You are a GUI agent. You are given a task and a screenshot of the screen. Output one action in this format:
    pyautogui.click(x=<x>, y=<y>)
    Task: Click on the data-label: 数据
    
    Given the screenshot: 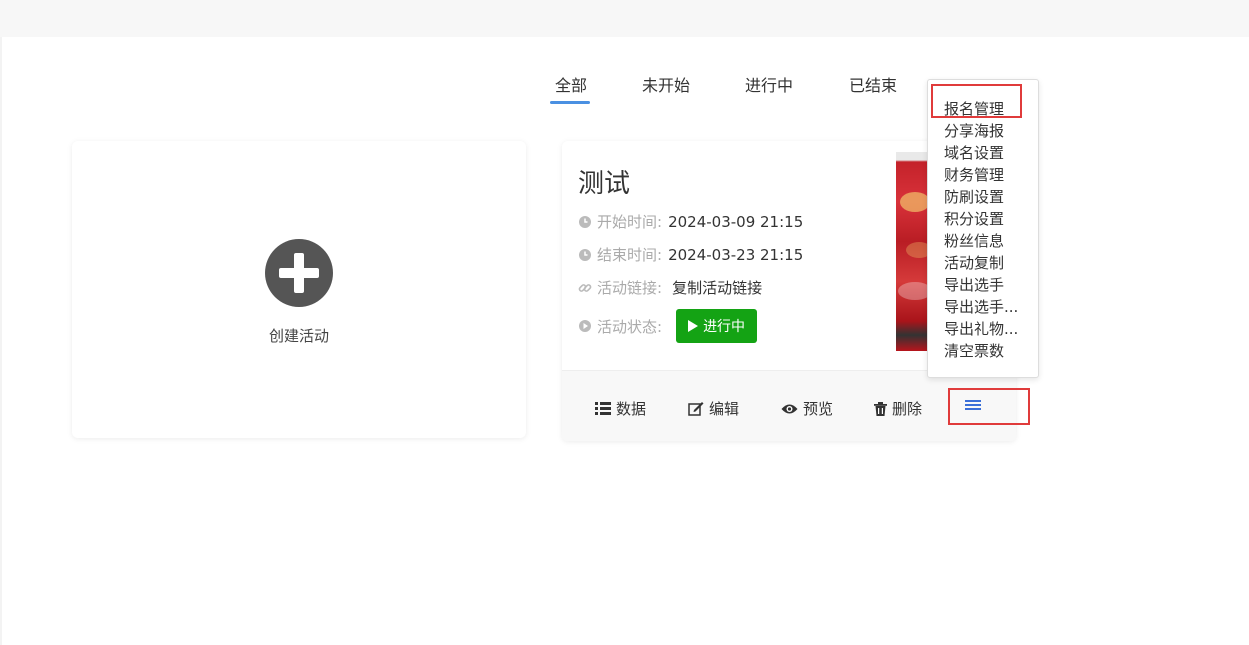 What is the action you would take?
    pyautogui.click(x=631, y=409)
    